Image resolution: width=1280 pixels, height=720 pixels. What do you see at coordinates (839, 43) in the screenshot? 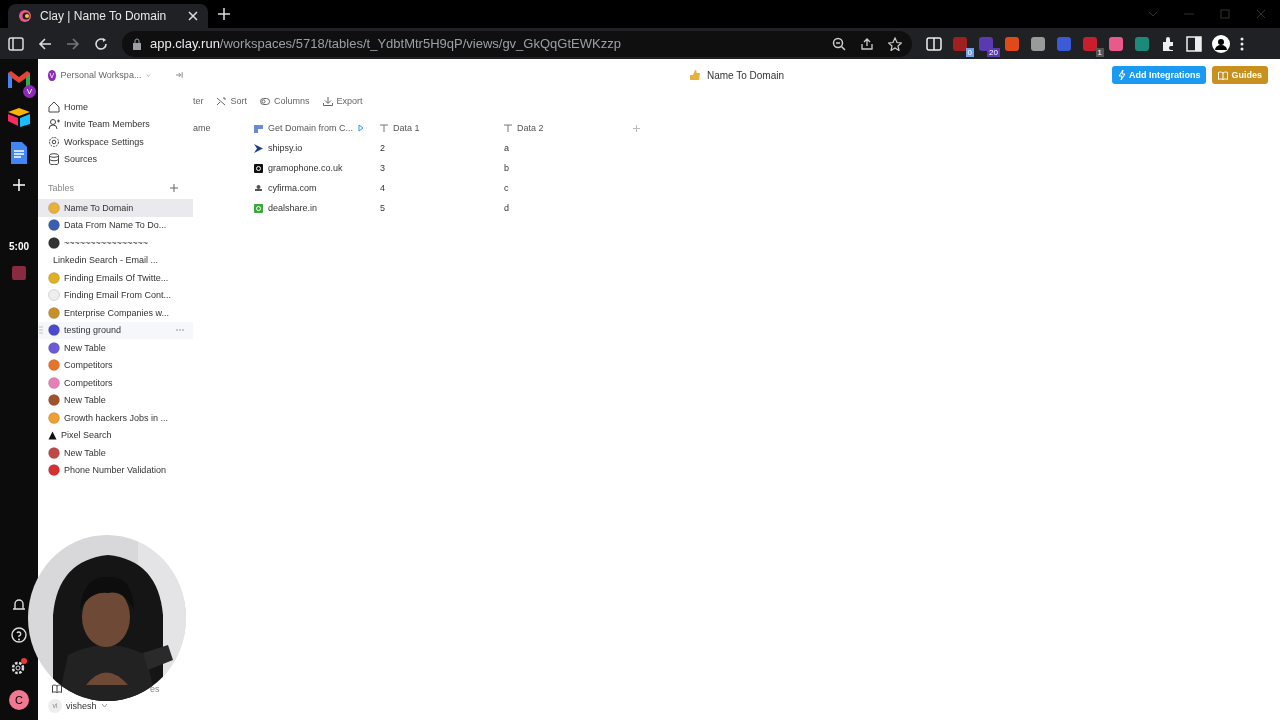
I see `zoom-out-icon` at bounding box center [839, 43].